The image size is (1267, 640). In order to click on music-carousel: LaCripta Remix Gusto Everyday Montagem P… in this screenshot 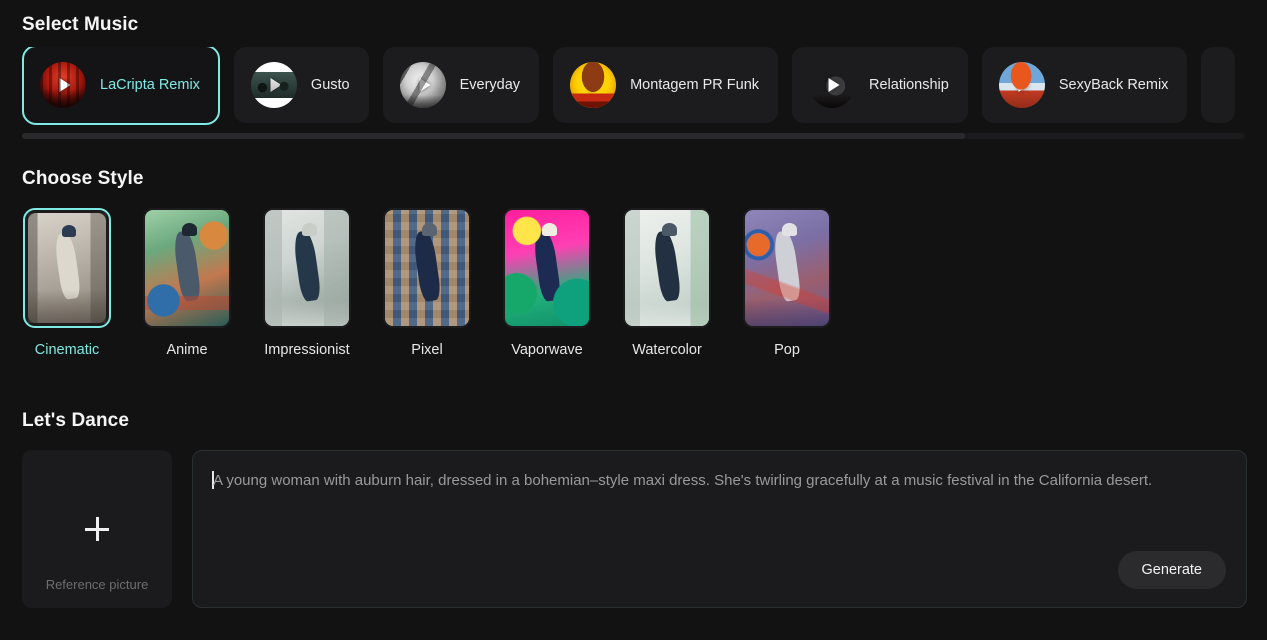, I will do `click(633, 94)`.